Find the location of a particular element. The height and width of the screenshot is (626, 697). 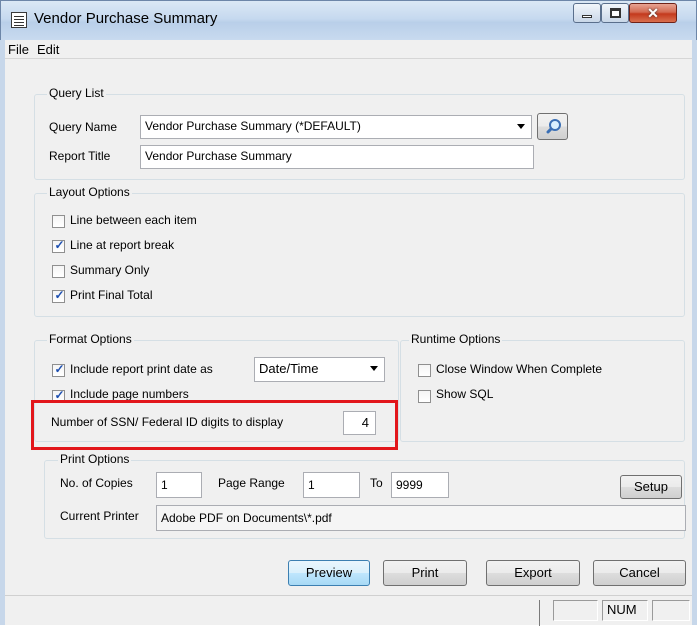

query-search-button is located at coordinates (552, 126).